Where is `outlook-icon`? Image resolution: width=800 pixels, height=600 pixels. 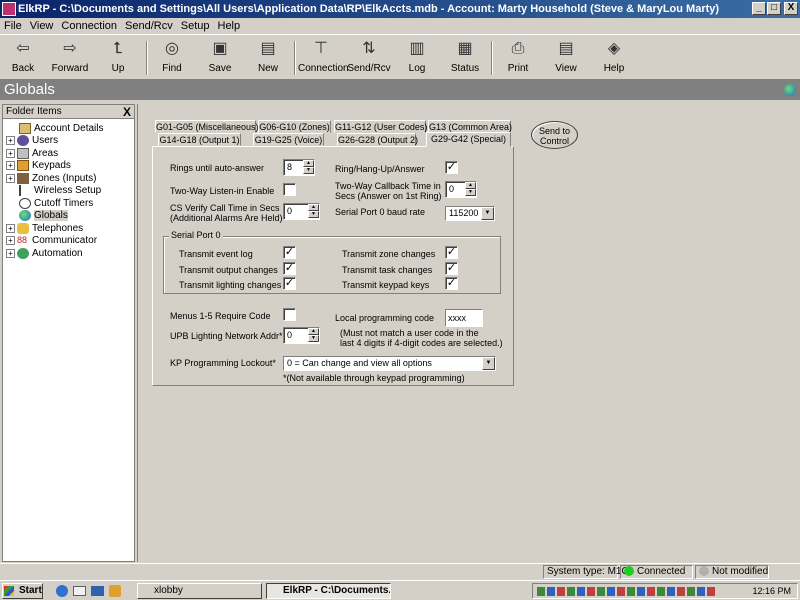 outlook-icon is located at coordinates (79, 591).